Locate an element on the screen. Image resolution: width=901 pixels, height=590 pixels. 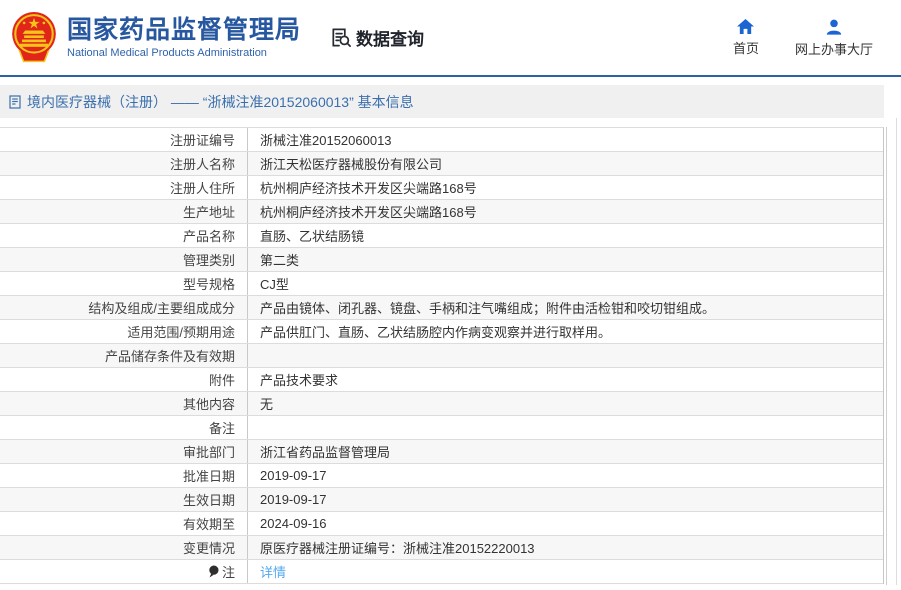
row-label: 注册人名称 is located at coordinates (124, 163).